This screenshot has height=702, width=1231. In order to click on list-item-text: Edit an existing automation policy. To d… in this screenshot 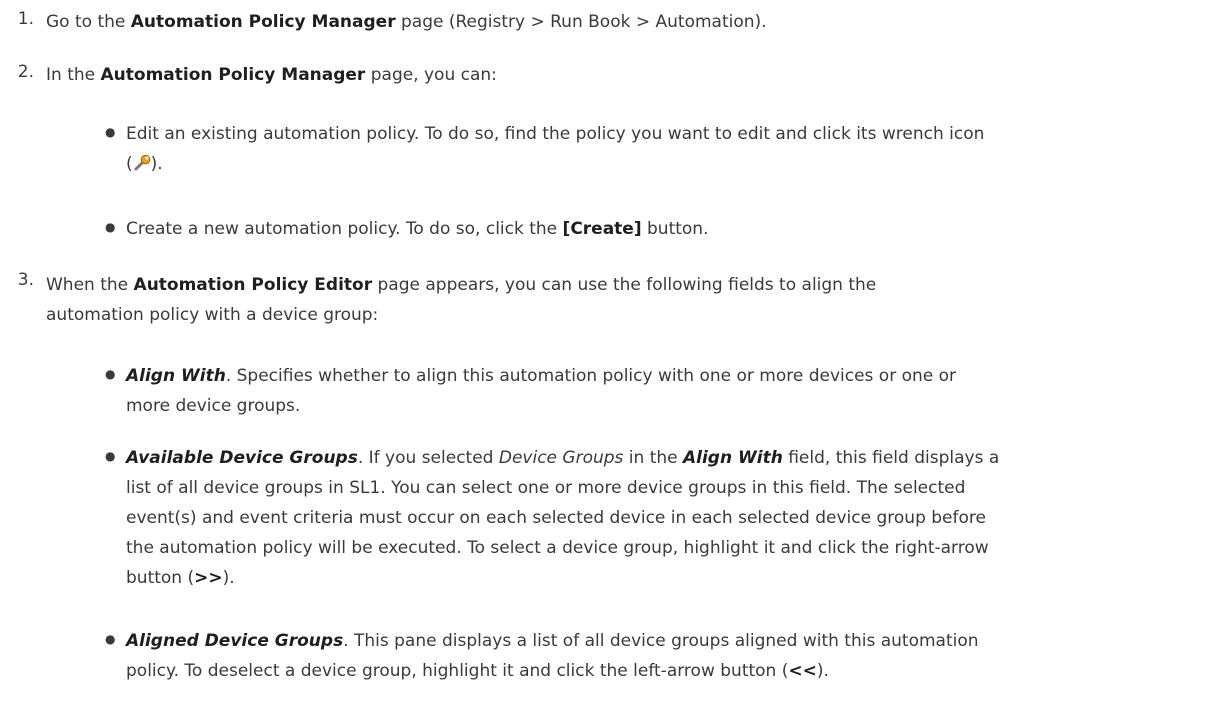, I will do `click(555, 149)`.